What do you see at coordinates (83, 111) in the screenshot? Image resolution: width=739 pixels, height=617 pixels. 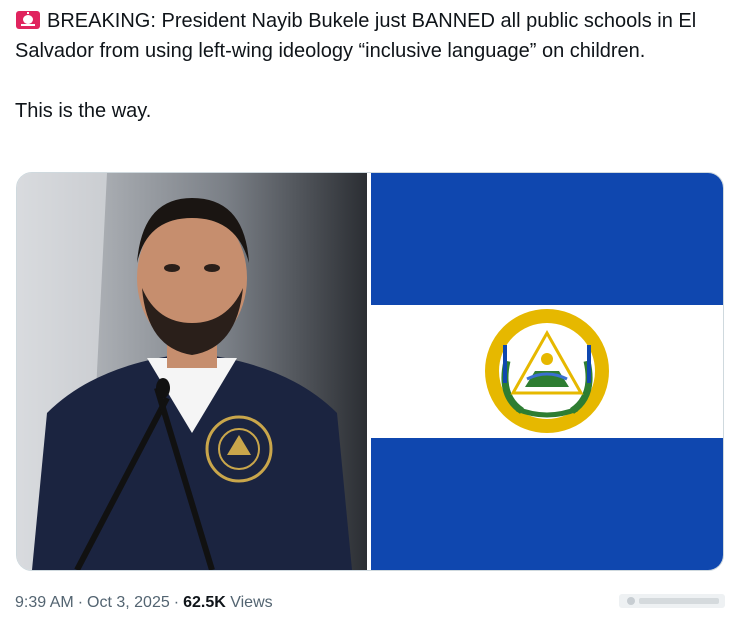 I see `tweet-paragraph-2: This is the way.` at bounding box center [83, 111].